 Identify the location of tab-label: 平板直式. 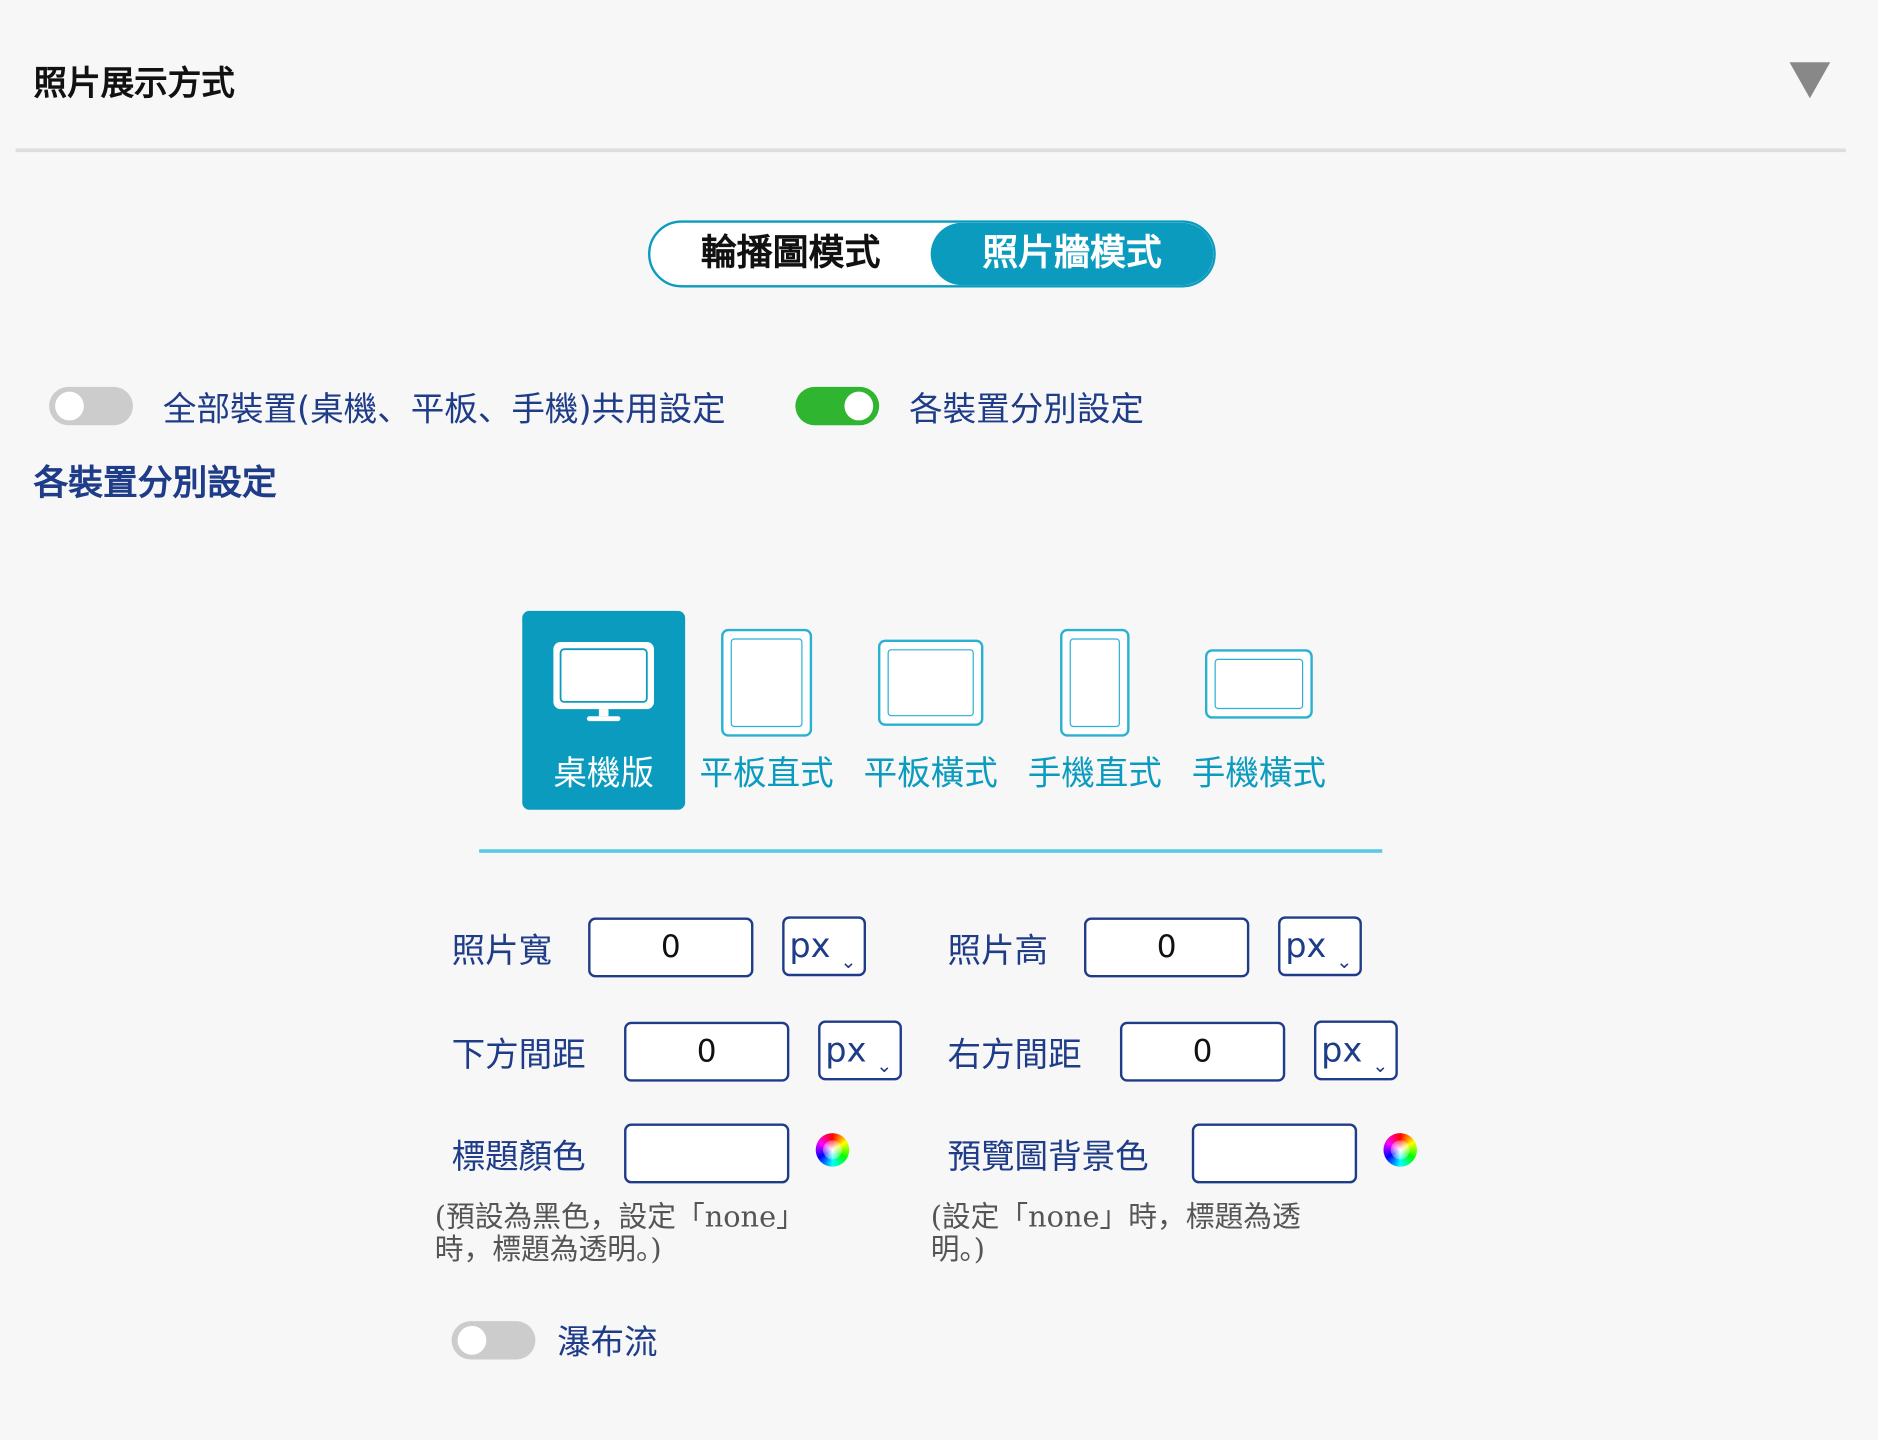
(766, 773).